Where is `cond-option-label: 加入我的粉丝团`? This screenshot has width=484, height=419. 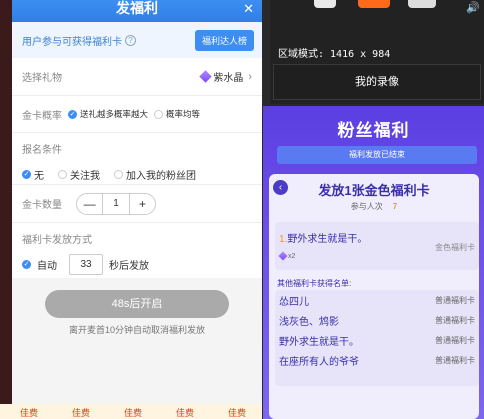 cond-option-label: 加入我的粉丝团 is located at coordinates (161, 176).